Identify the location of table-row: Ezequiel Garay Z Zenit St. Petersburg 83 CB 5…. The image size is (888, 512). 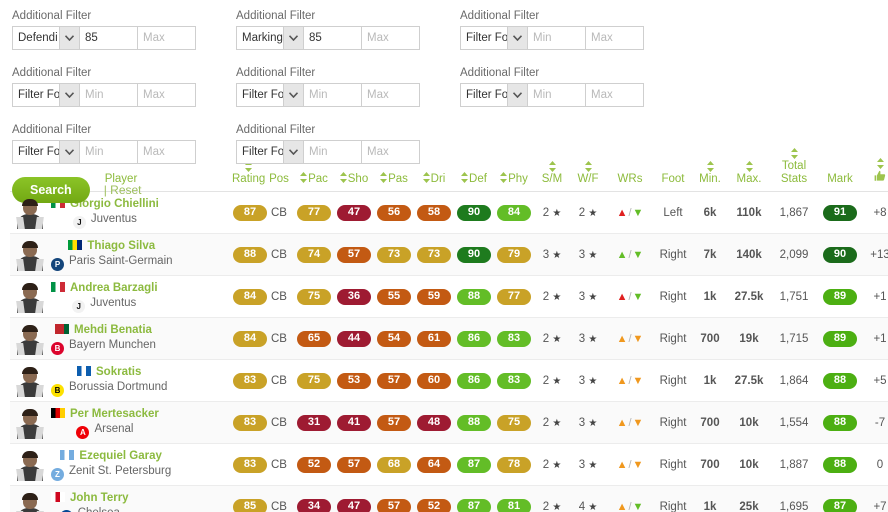
(449, 465).